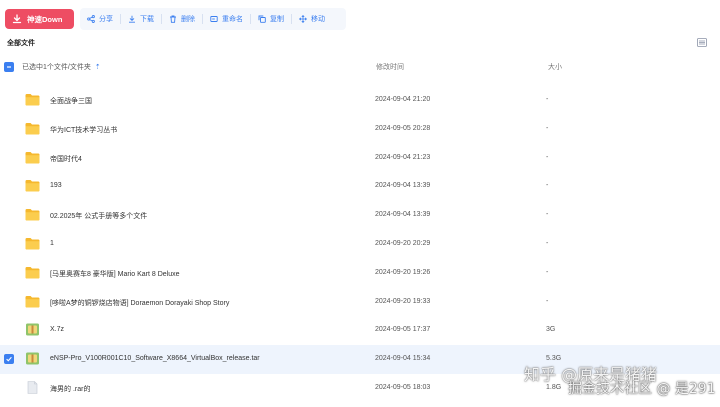 This screenshot has width=720, height=407. What do you see at coordinates (232, 19) in the screenshot?
I see `rename-label: 重命名` at bounding box center [232, 19].